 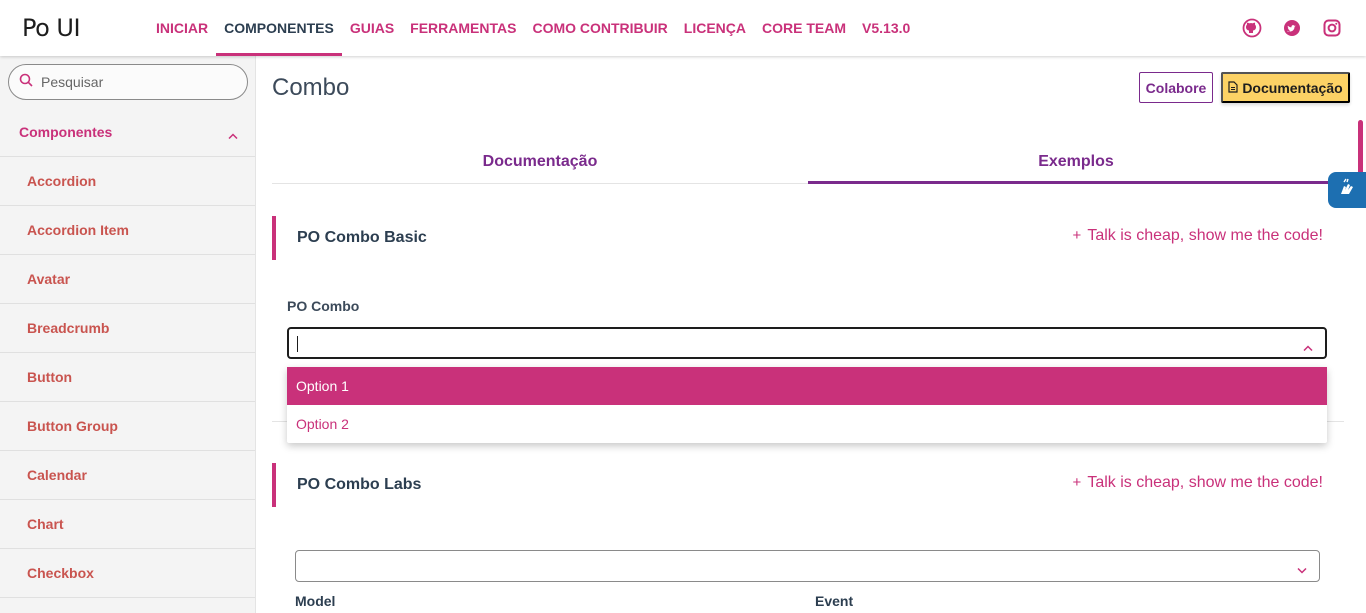 What do you see at coordinates (1292, 87) in the screenshot?
I see `documentation-button-label: Documentação` at bounding box center [1292, 87].